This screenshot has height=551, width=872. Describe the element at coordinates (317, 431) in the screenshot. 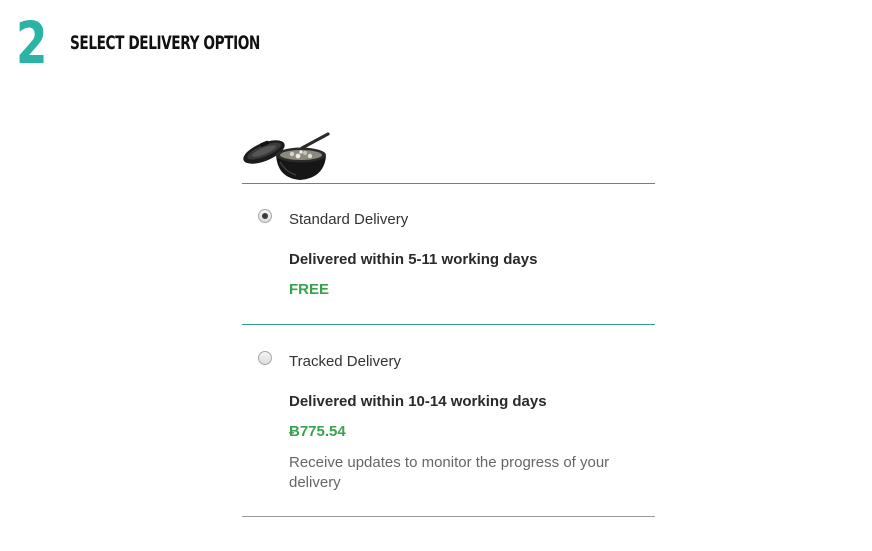

I see `tracked-delivery-price: Ƀ775.54` at that location.